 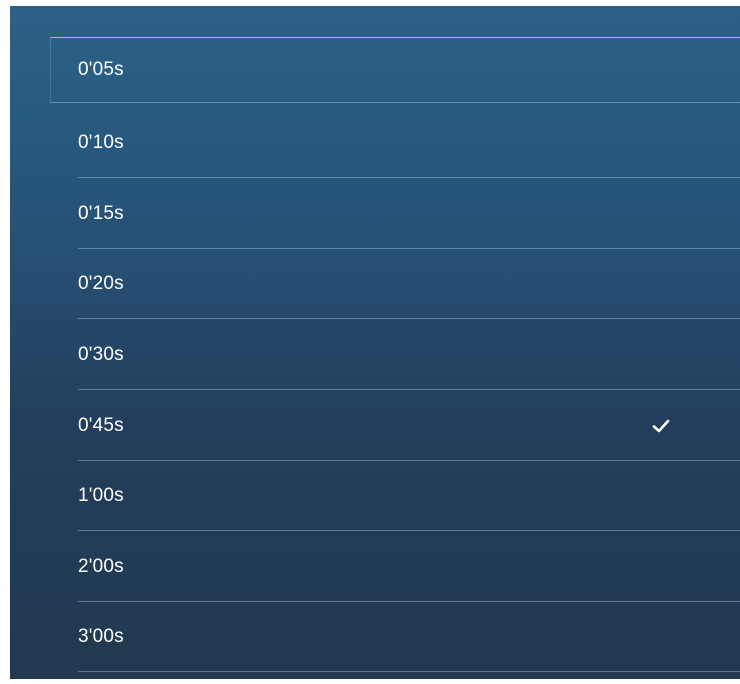 What do you see at coordinates (375, 567) in the screenshot?
I see `list-item-2-00s: 2'00s` at bounding box center [375, 567].